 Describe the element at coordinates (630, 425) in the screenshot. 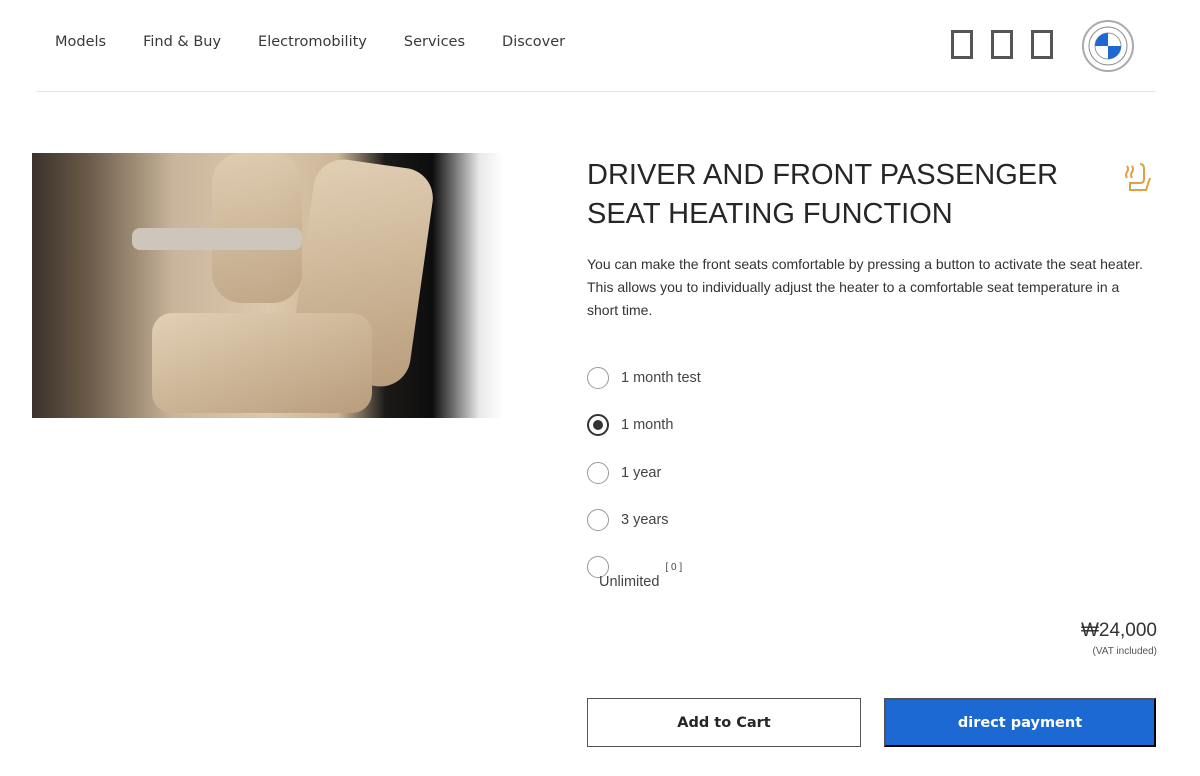

I see `option-1-month: 1 month` at that location.